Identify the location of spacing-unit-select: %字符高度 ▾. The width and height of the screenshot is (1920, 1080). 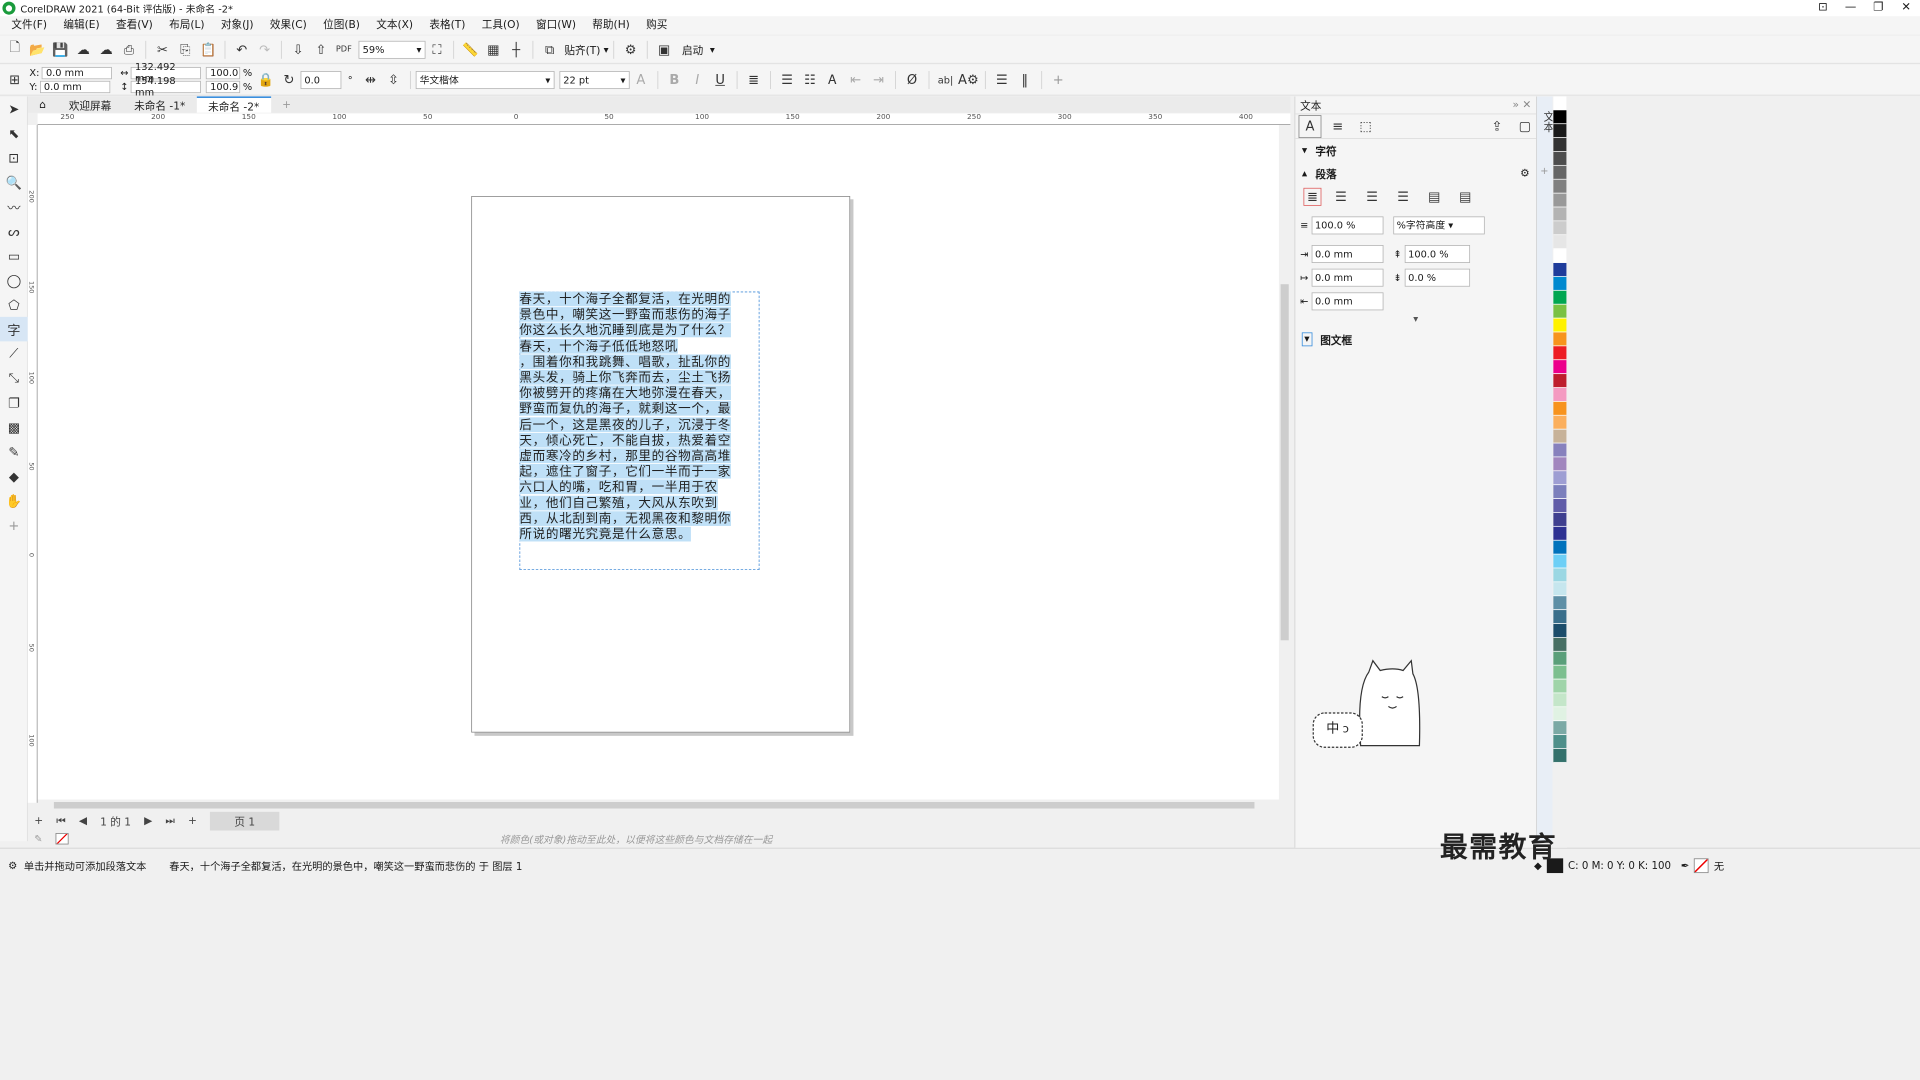
(1439, 225).